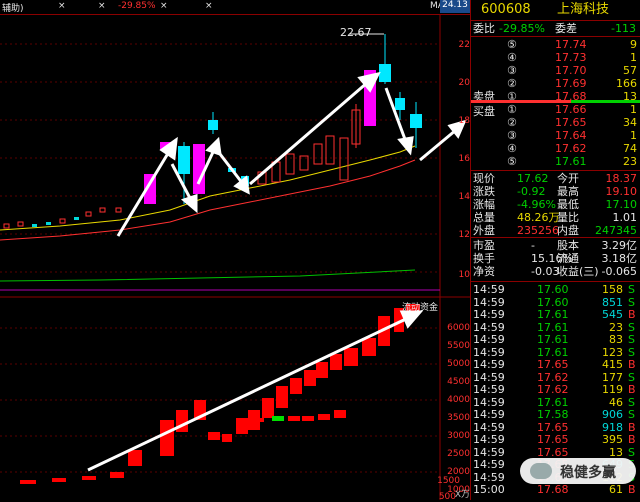  What do you see at coordinates (612, 427) in the screenshot?
I see `tick-volume: 918` at bounding box center [612, 427].